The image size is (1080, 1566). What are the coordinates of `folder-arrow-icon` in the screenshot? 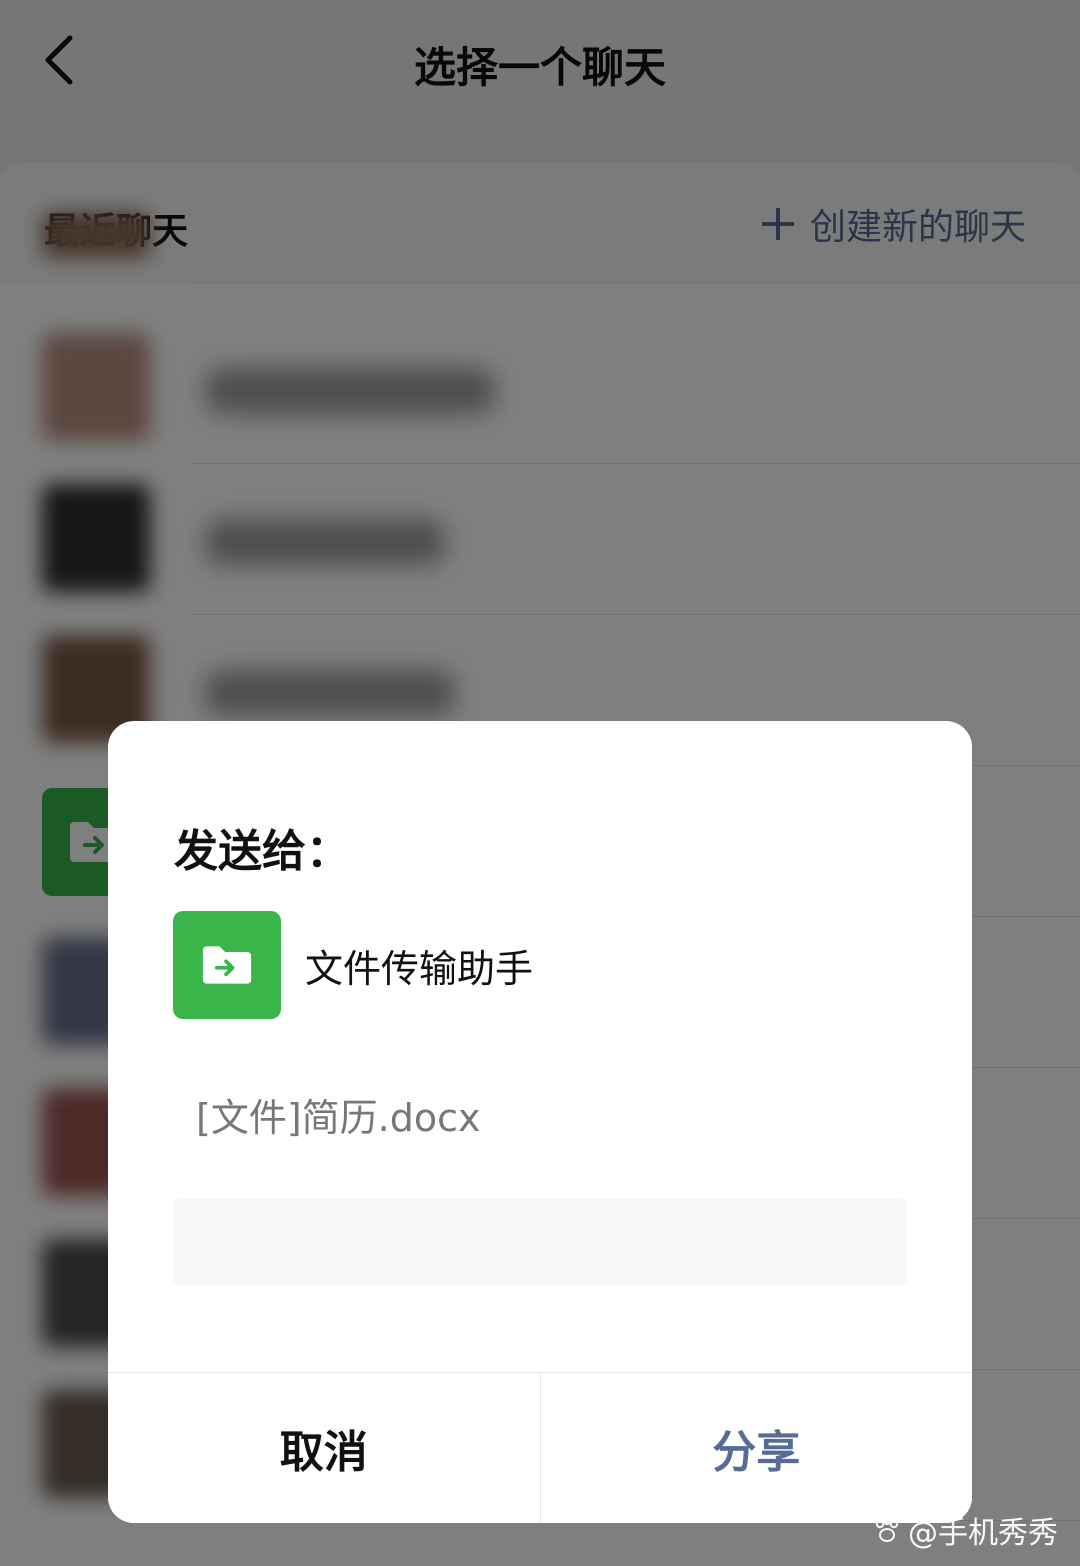 It's located at (227, 965).